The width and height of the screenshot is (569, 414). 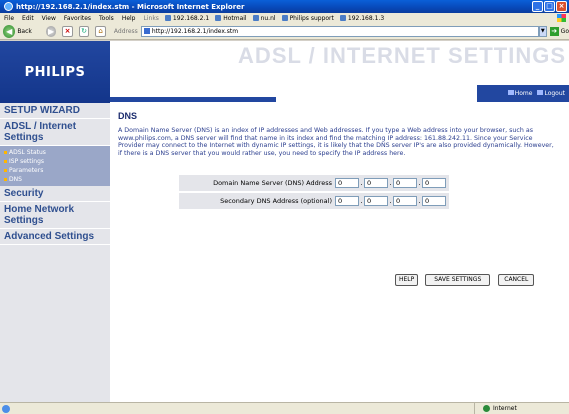 What do you see at coordinates (402, 55) in the screenshot?
I see `page-header-title: ADSL / INTERNET SETTINGS` at bounding box center [402, 55].